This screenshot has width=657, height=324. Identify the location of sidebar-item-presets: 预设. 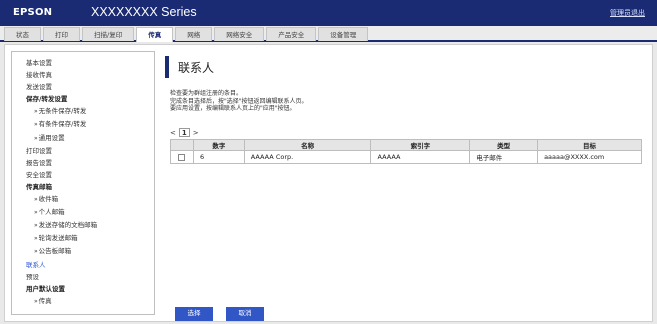
(90, 277).